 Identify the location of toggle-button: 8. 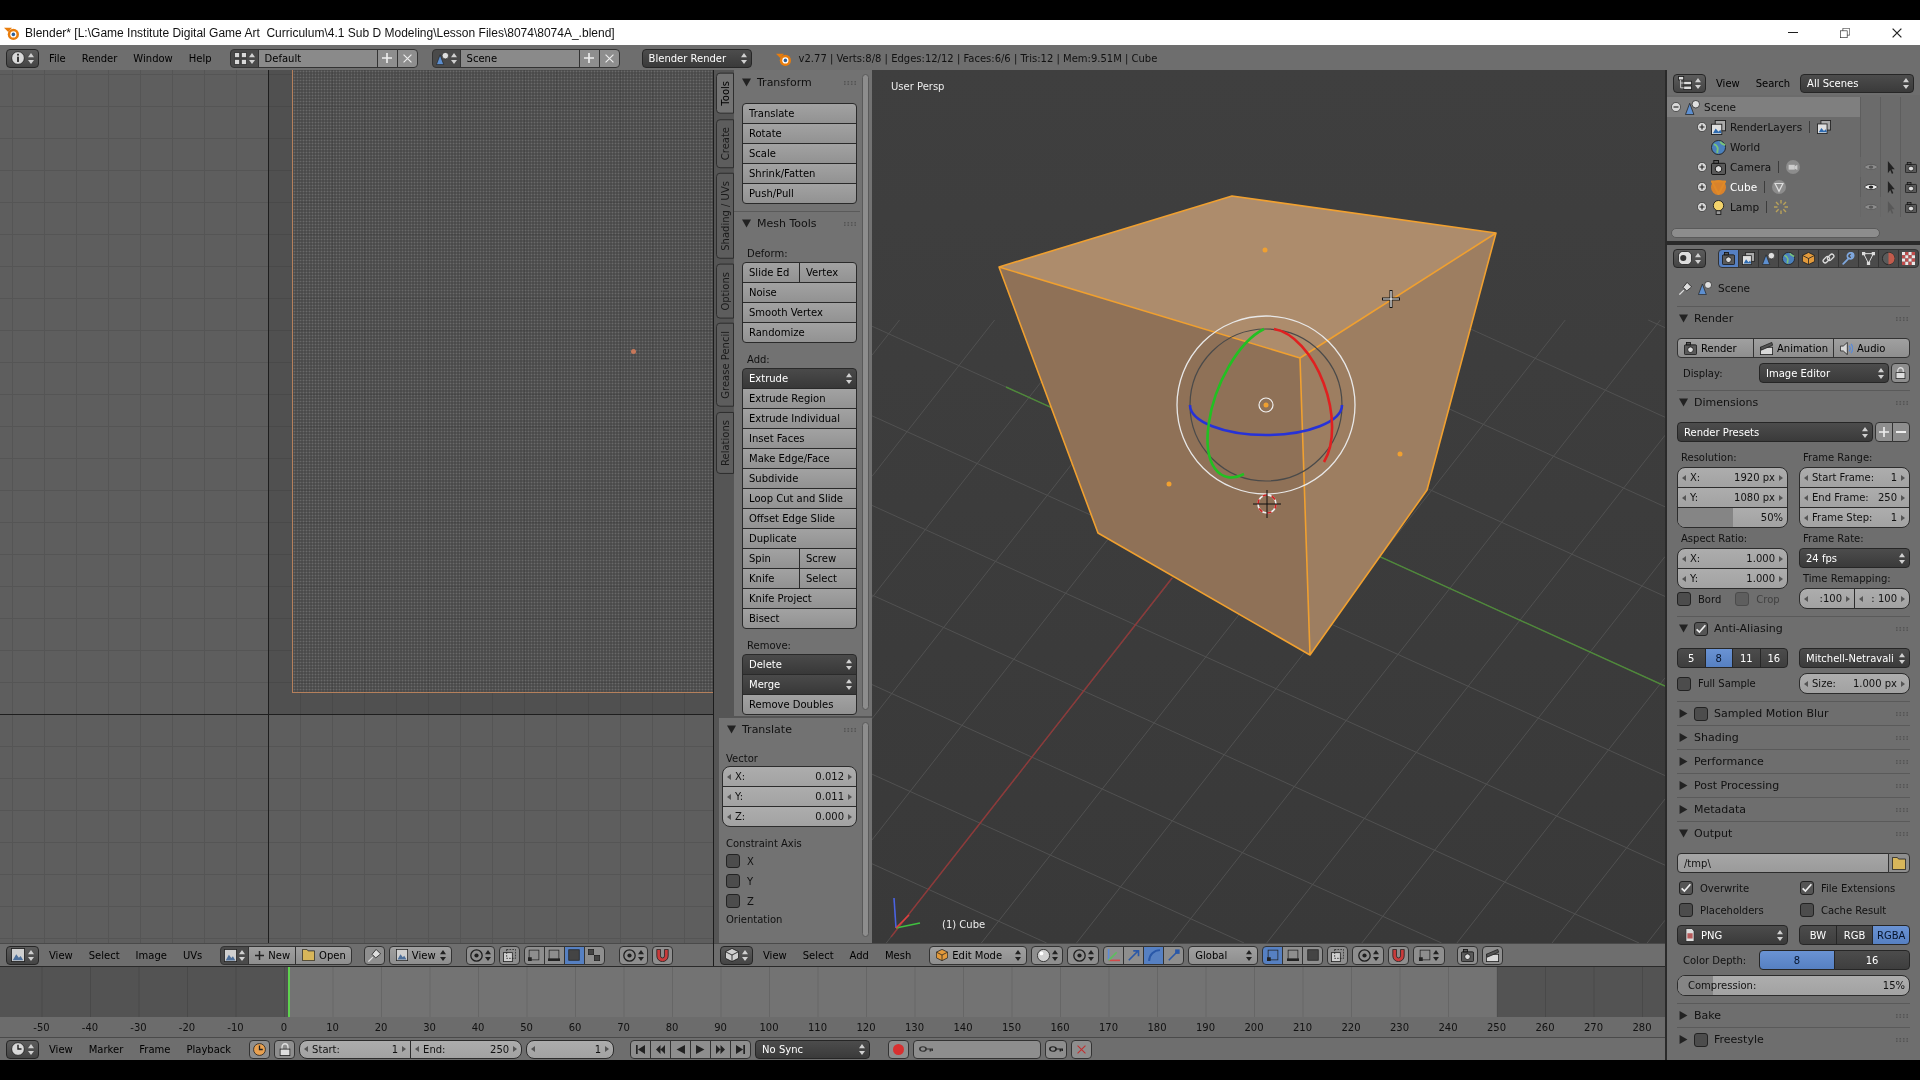
(1797, 960).